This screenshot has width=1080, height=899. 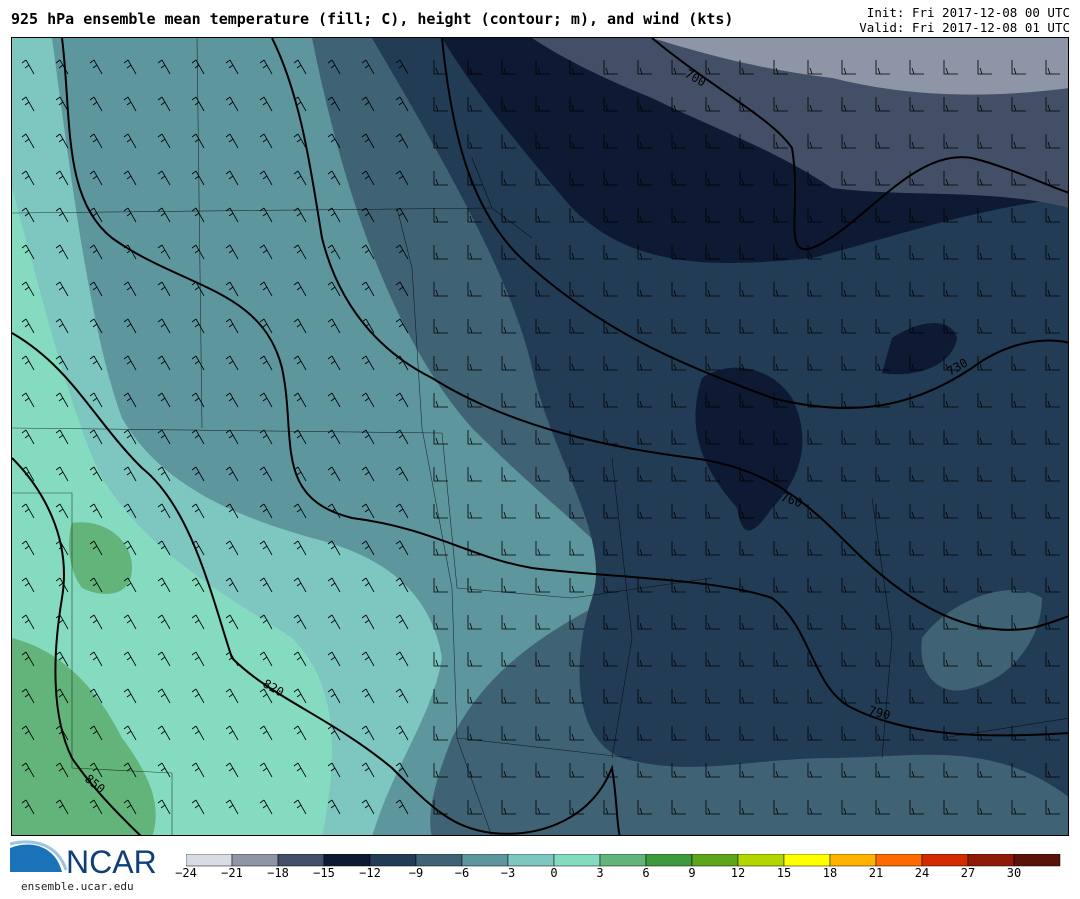 I want to click on colorbar-tick-label: 3, so click(x=600, y=873).